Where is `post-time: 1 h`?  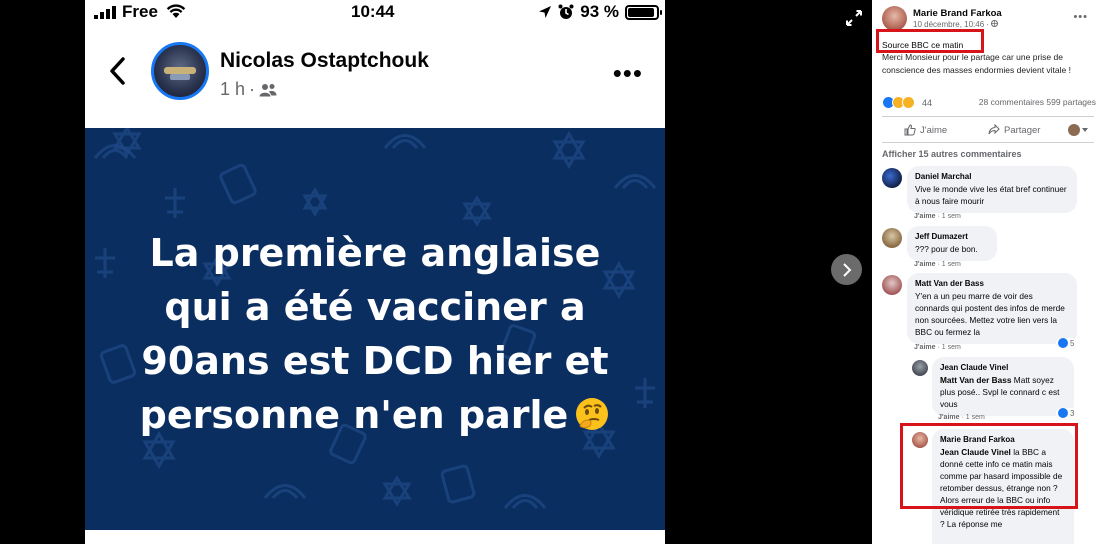 post-time: 1 h is located at coordinates (232, 89).